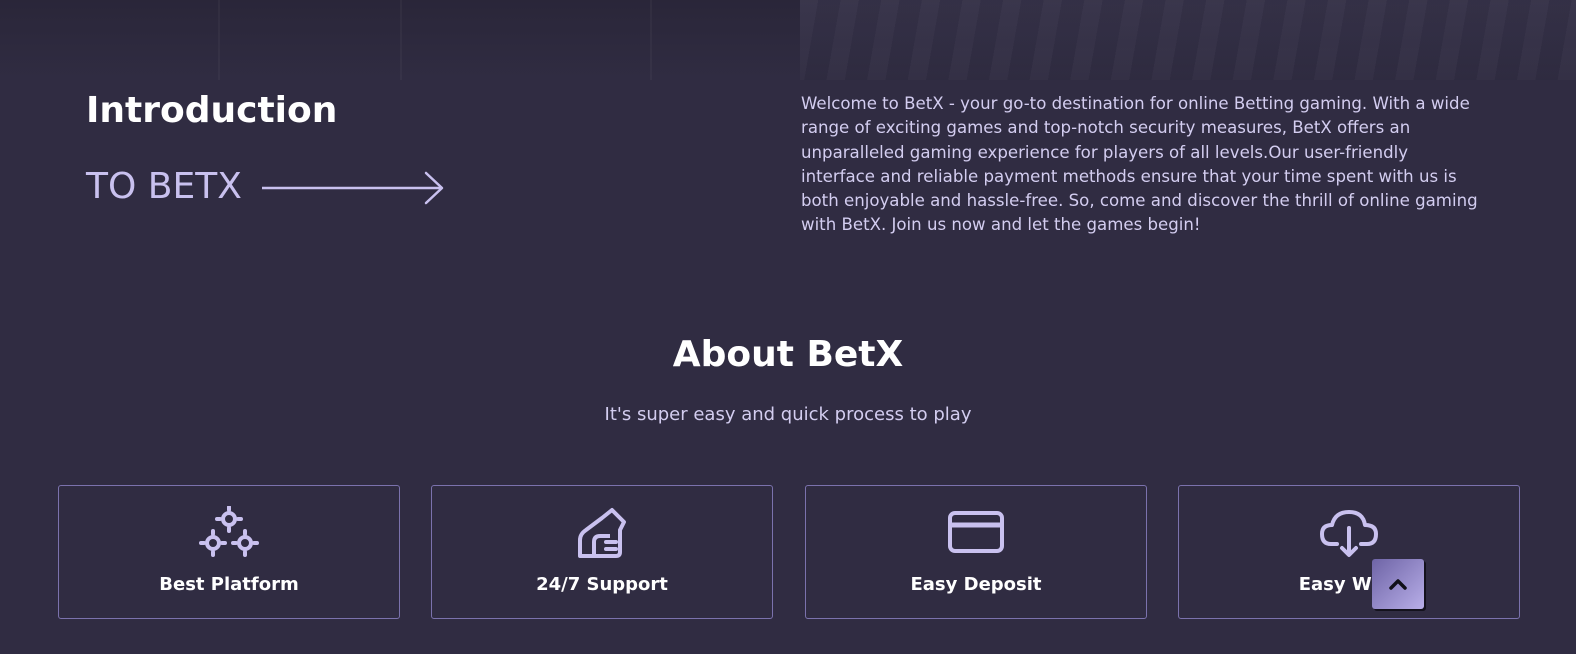 The image size is (1576, 654). I want to click on feature-card-best-platform: Best Platform, so click(229, 552).